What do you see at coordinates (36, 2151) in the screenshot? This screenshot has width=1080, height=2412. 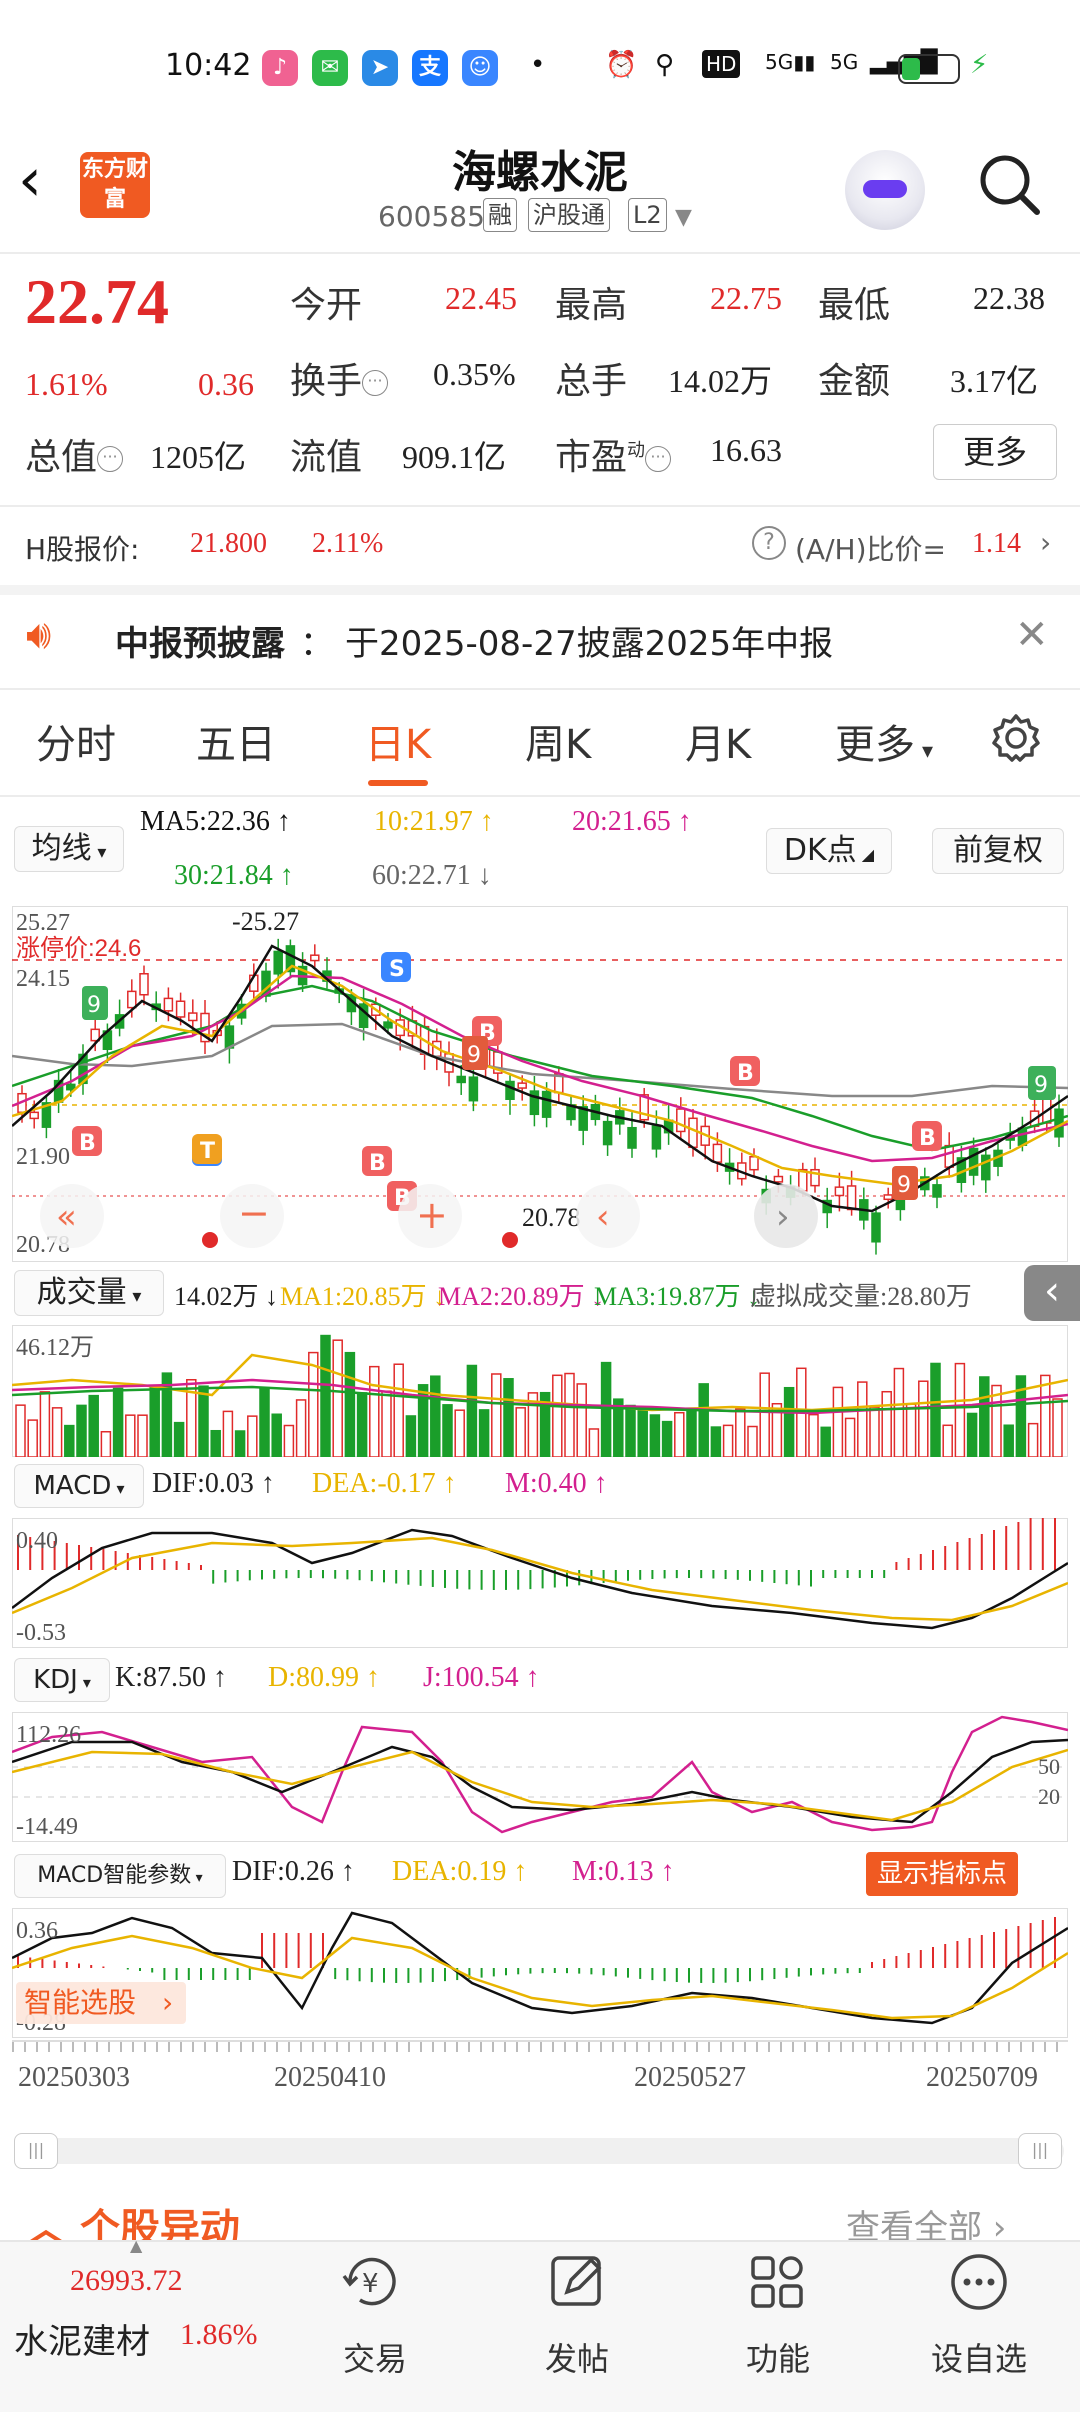 I see `range-slider-left-handle: |||` at bounding box center [36, 2151].